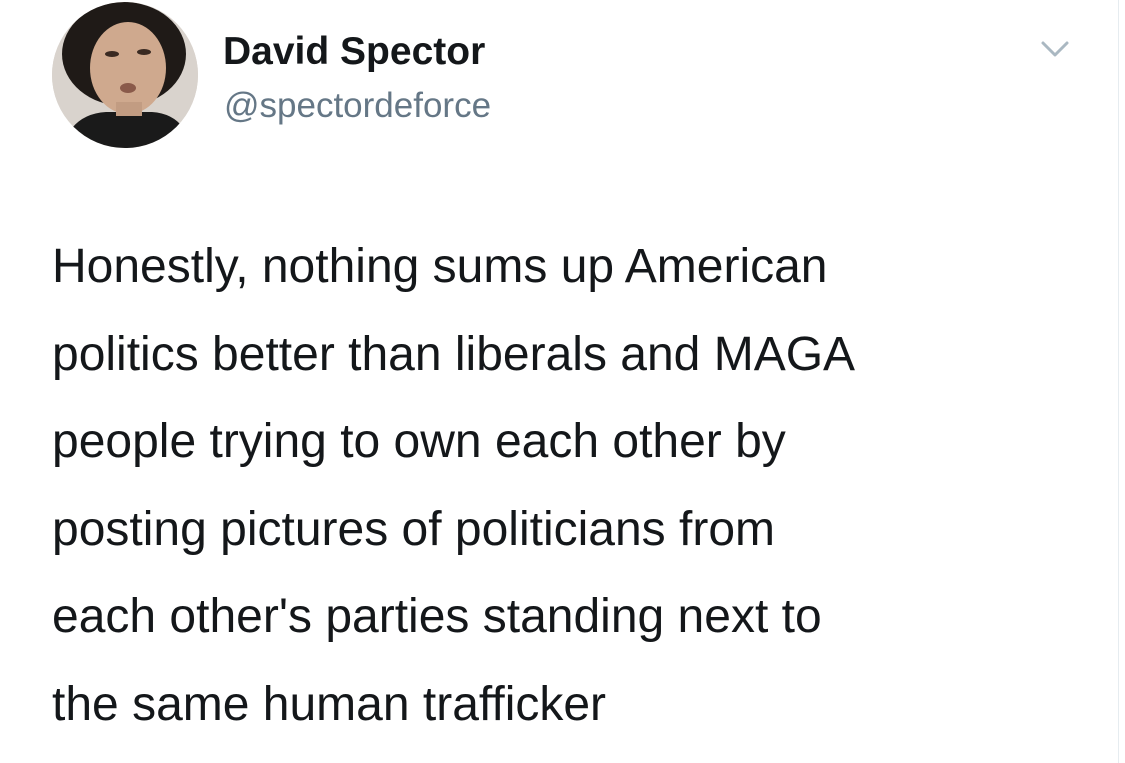 Image resolution: width=1125 pixels, height=763 pixels. I want to click on tweet-text-line: the same human trafficker, so click(329, 704).